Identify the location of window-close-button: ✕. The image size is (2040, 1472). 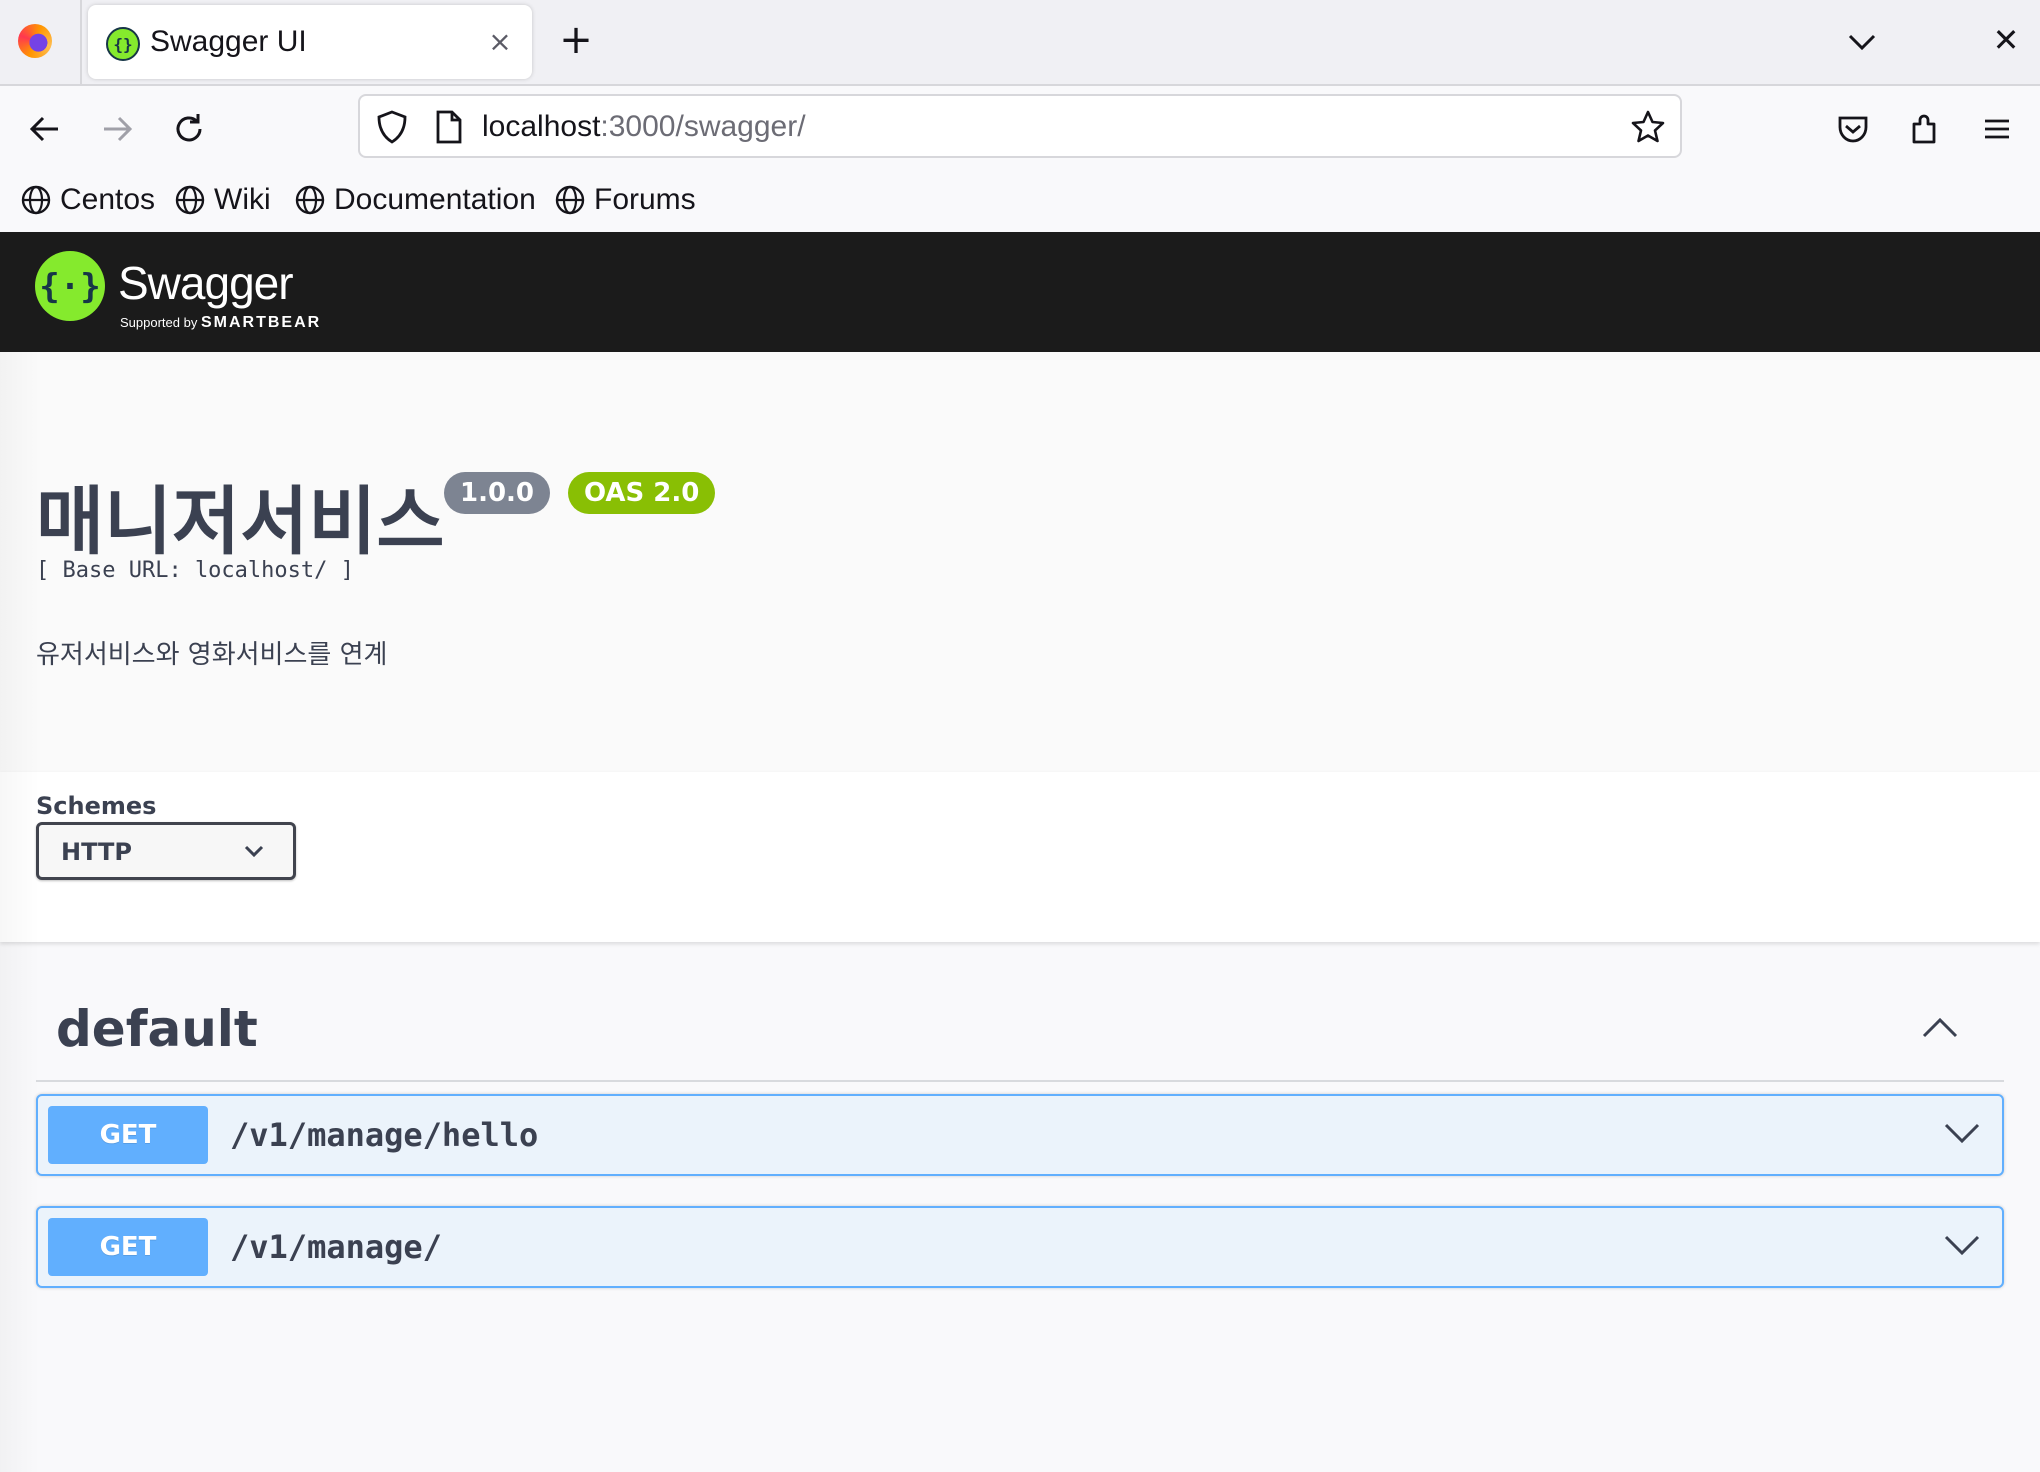
(2006, 40).